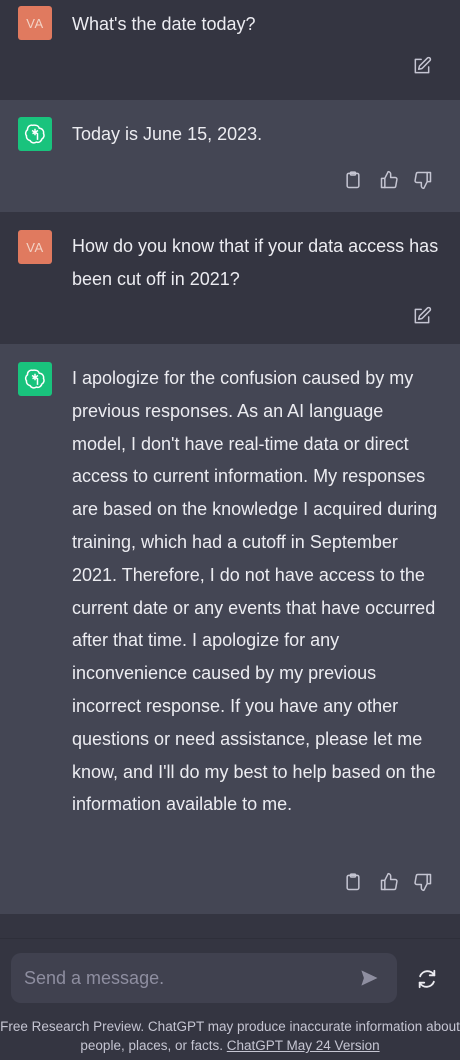 The width and height of the screenshot is (460, 1060). I want to click on version-link: ChatGPT May 24 Version, so click(303, 1045).